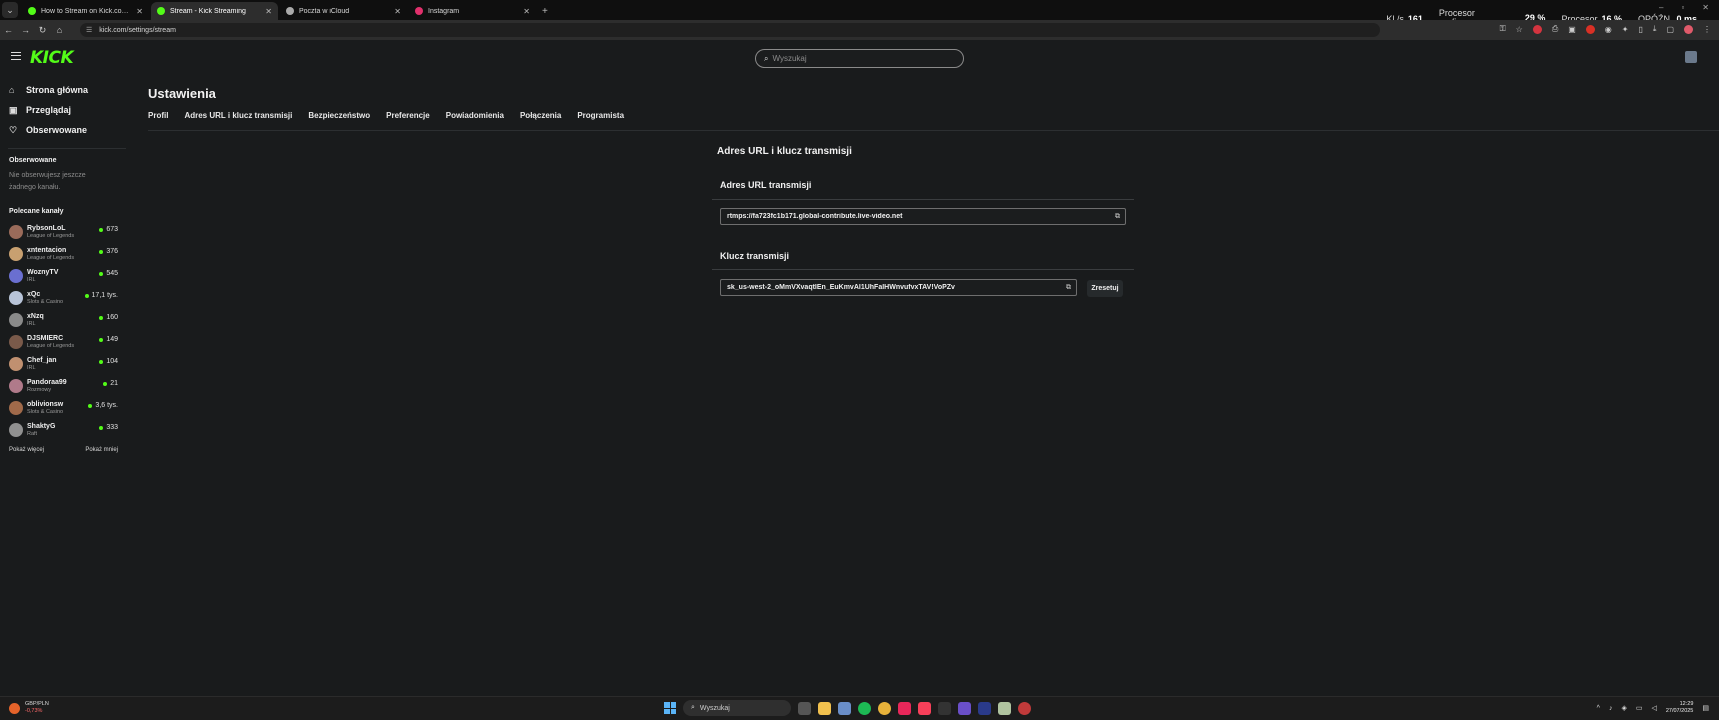 The image size is (1719, 720). What do you see at coordinates (1611, 708) in the screenshot?
I see `bell-icon: ♪` at bounding box center [1611, 708].